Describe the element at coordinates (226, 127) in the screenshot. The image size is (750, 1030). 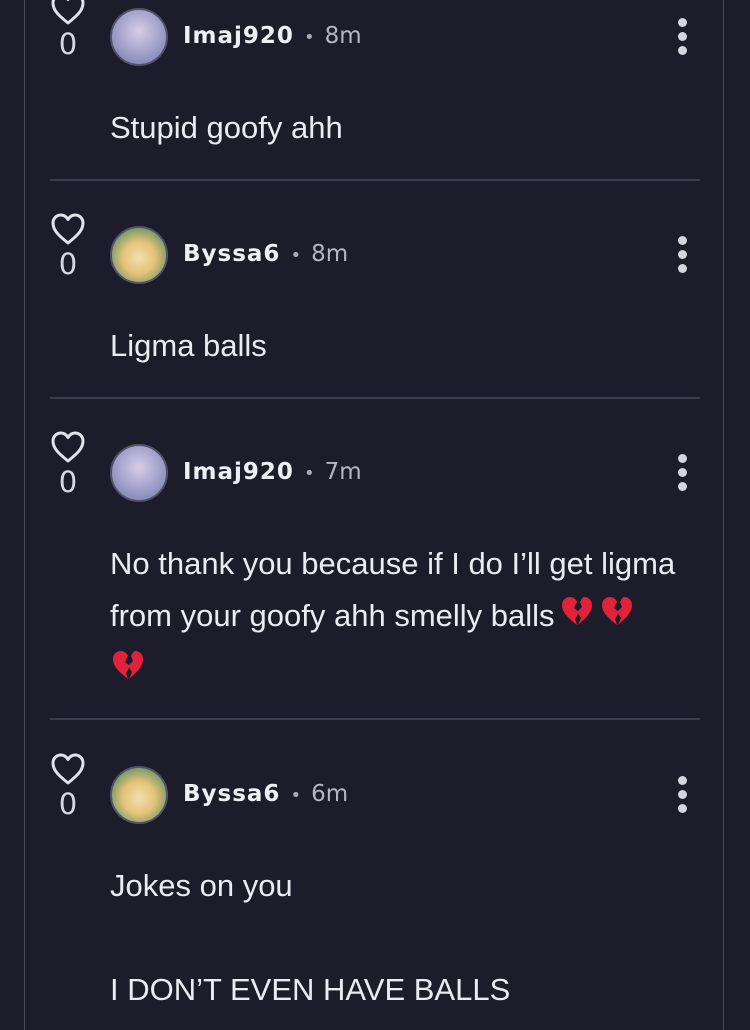
I see `comment-text: Stupid goofy ahh` at that location.